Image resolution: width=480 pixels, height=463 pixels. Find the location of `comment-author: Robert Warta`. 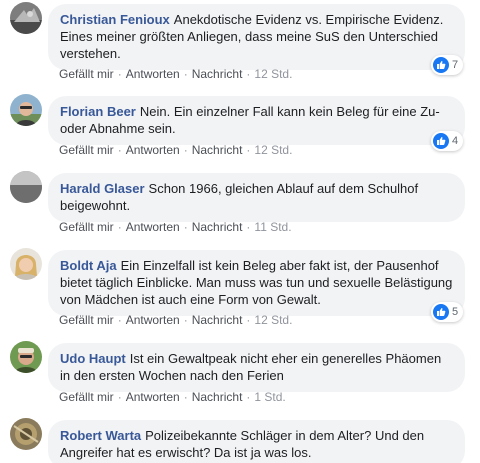

comment-author: Robert Warta is located at coordinates (100, 435).